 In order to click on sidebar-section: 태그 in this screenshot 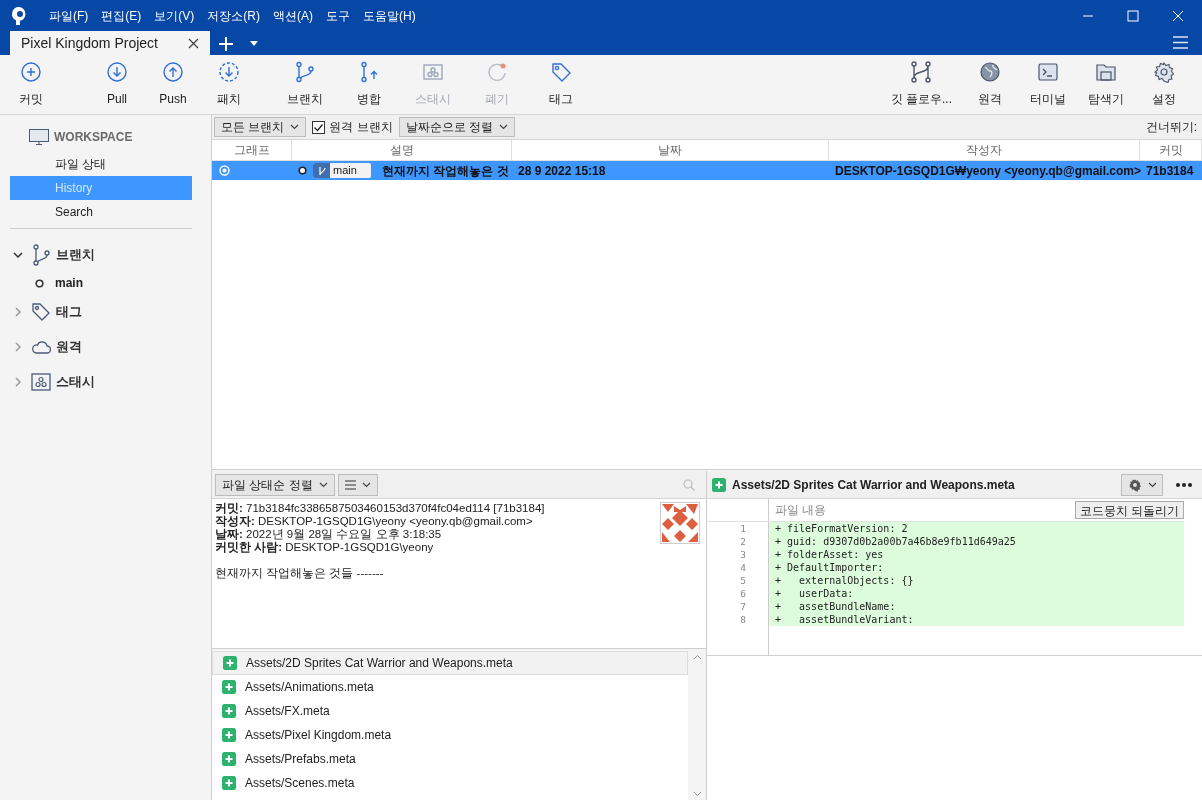, I will do `click(69, 311)`.